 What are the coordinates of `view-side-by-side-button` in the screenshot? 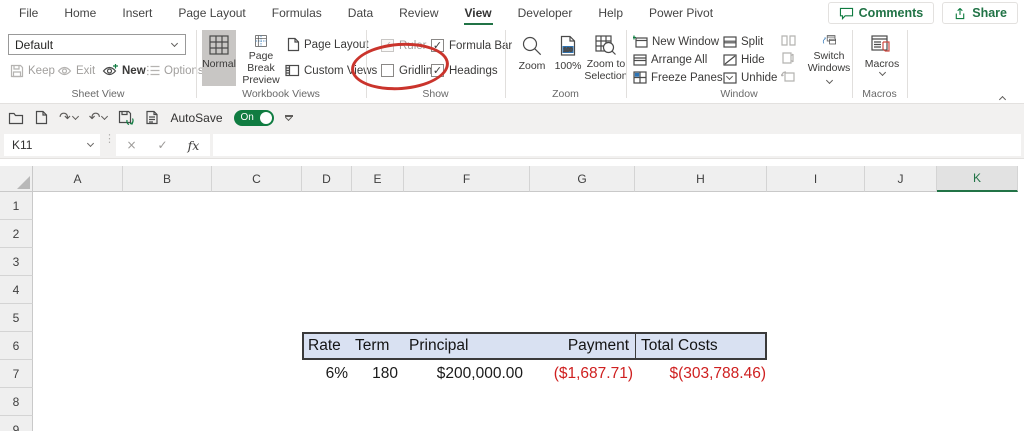 It's located at (788, 40).